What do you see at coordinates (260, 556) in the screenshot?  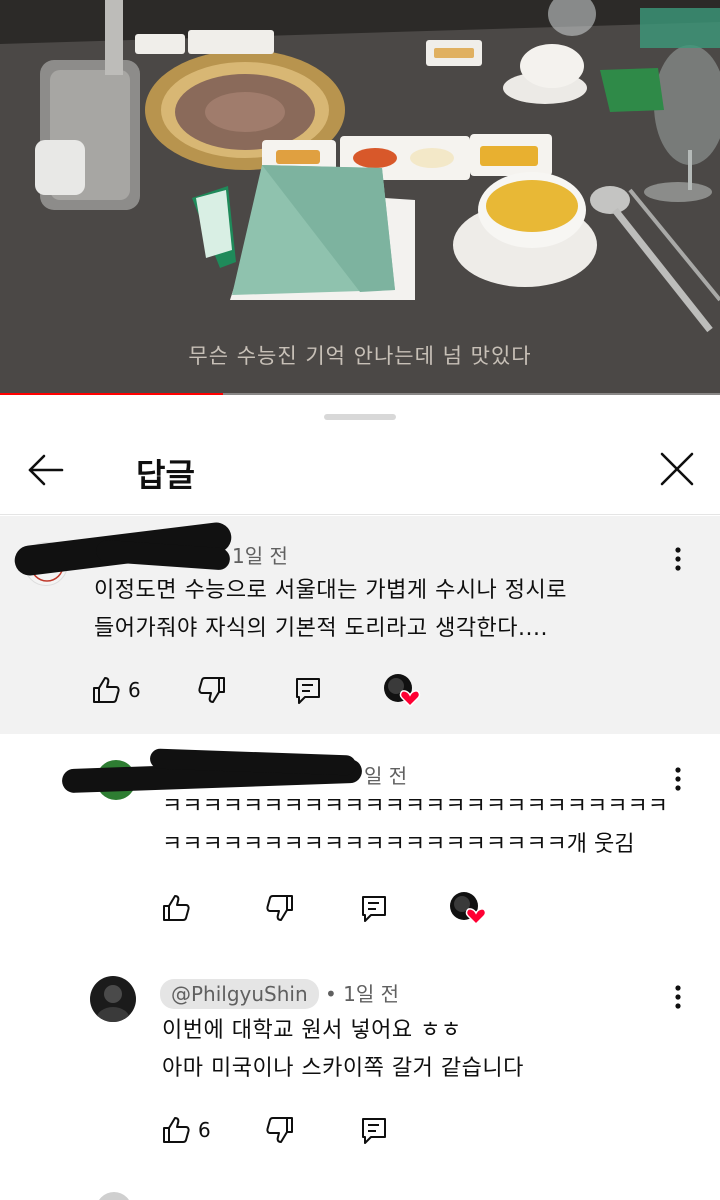 I see `comment-time: 1일 전` at bounding box center [260, 556].